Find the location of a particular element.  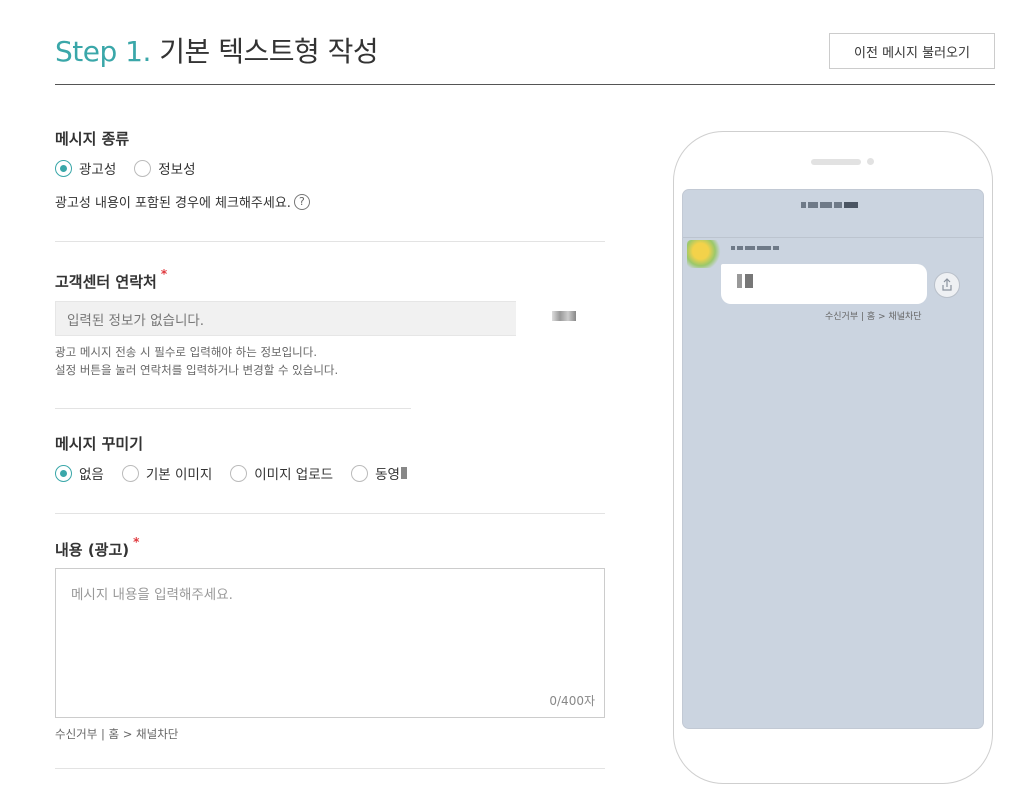

radio-label: 기본 이미지 is located at coordinates (179, 475).